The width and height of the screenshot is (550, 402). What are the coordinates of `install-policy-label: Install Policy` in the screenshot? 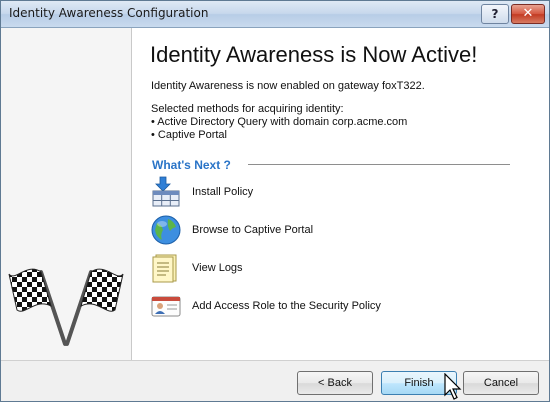 It's located at (223, 192).